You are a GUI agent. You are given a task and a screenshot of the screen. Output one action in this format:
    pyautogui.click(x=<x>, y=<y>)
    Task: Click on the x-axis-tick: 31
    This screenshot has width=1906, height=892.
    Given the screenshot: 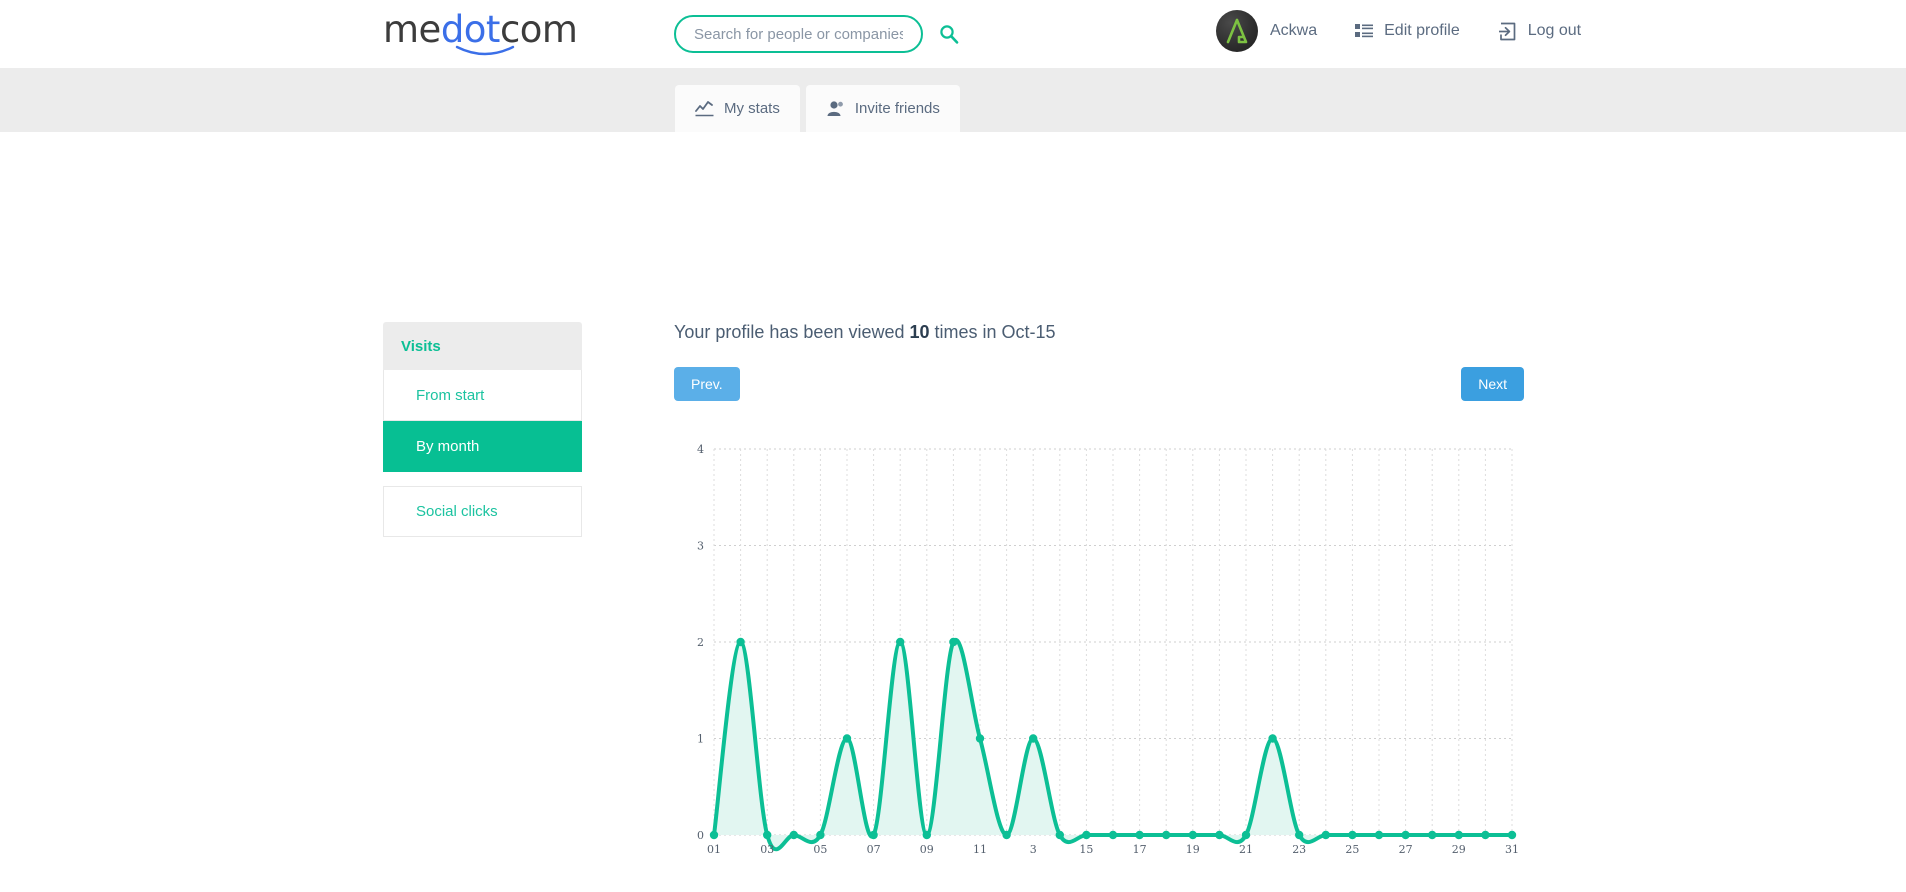 What is the action you would take?
    pyautogui.click(x=1512, y=849)
    